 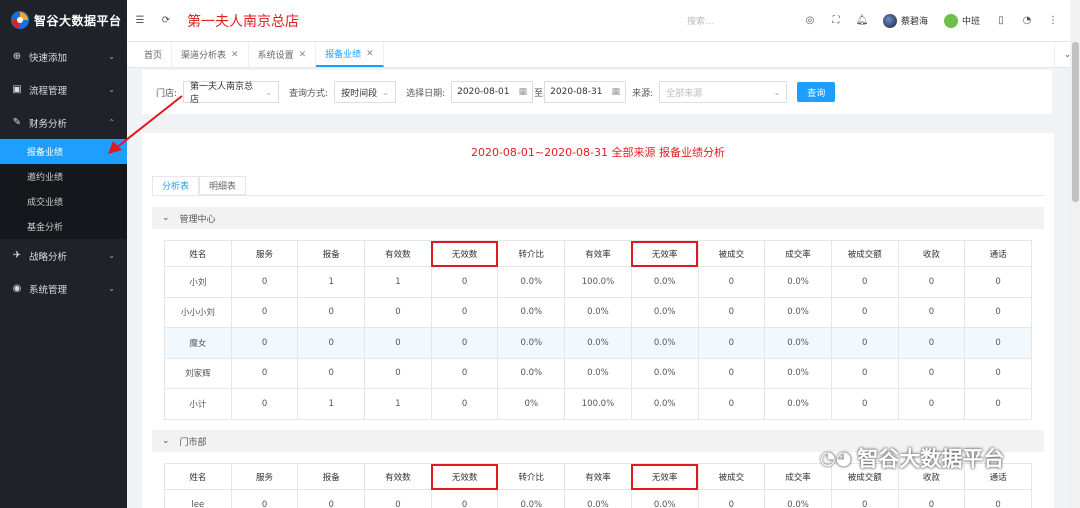 I want to click on logo-text: 智谷大数据平台, so click(x=78, y=20).